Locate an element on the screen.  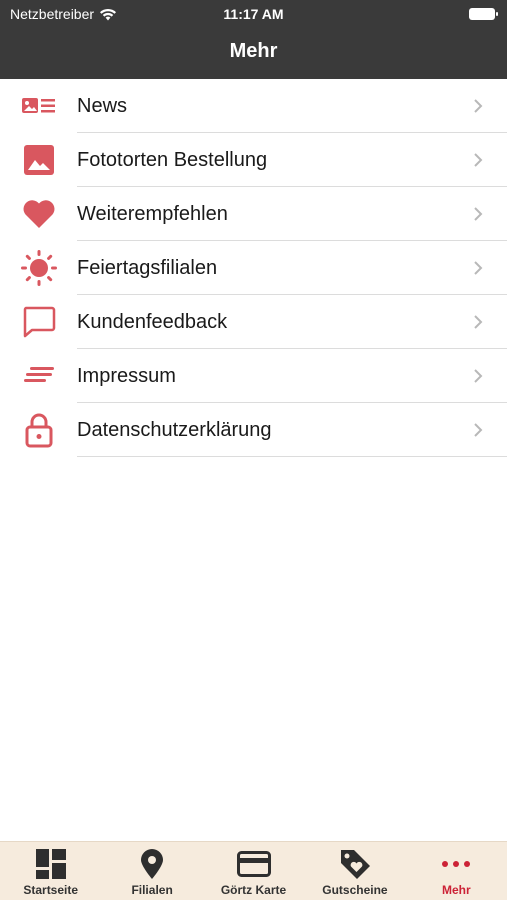
dashboard-icon is located at coordinates (51, 864).